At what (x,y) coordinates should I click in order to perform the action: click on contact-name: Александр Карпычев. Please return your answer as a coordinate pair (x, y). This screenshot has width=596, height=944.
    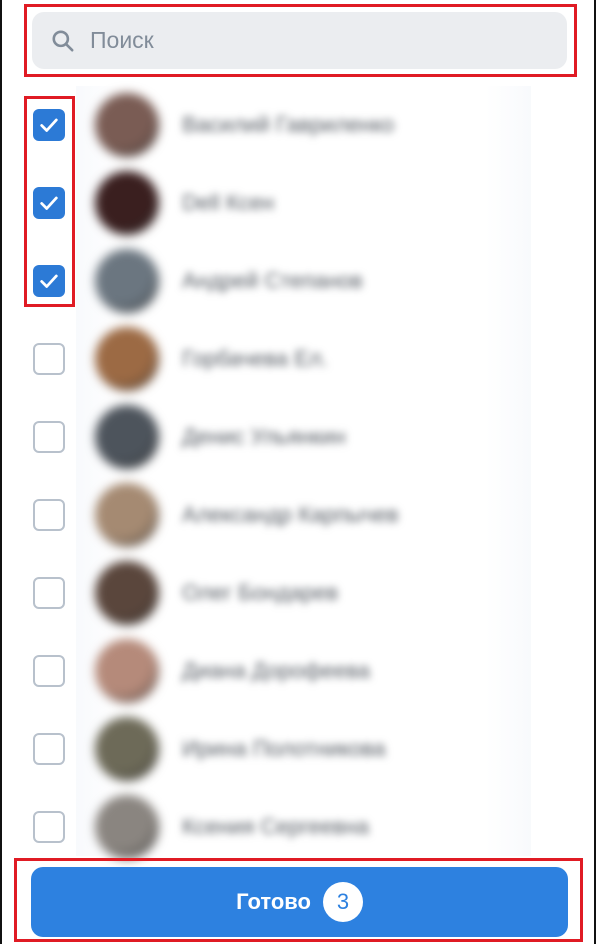
    Looking at the image, I should click on (290, 514).